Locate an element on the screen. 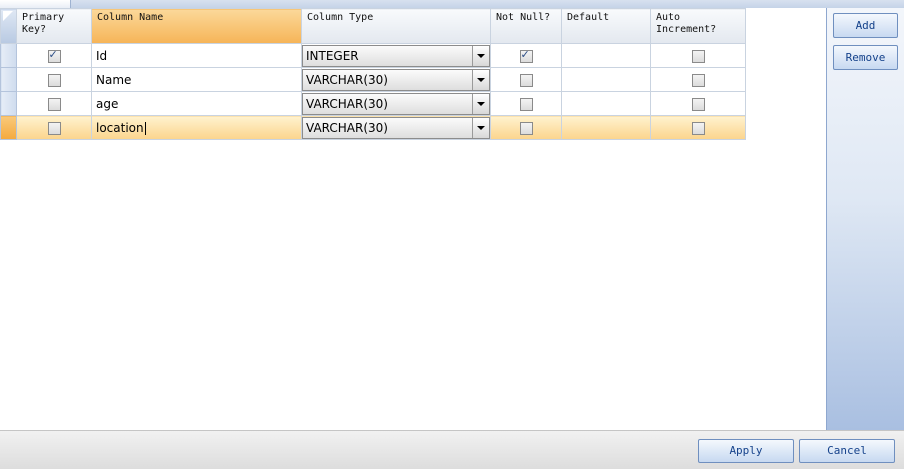  column-type-select: INTEGER is located at coordinates (396, 56).